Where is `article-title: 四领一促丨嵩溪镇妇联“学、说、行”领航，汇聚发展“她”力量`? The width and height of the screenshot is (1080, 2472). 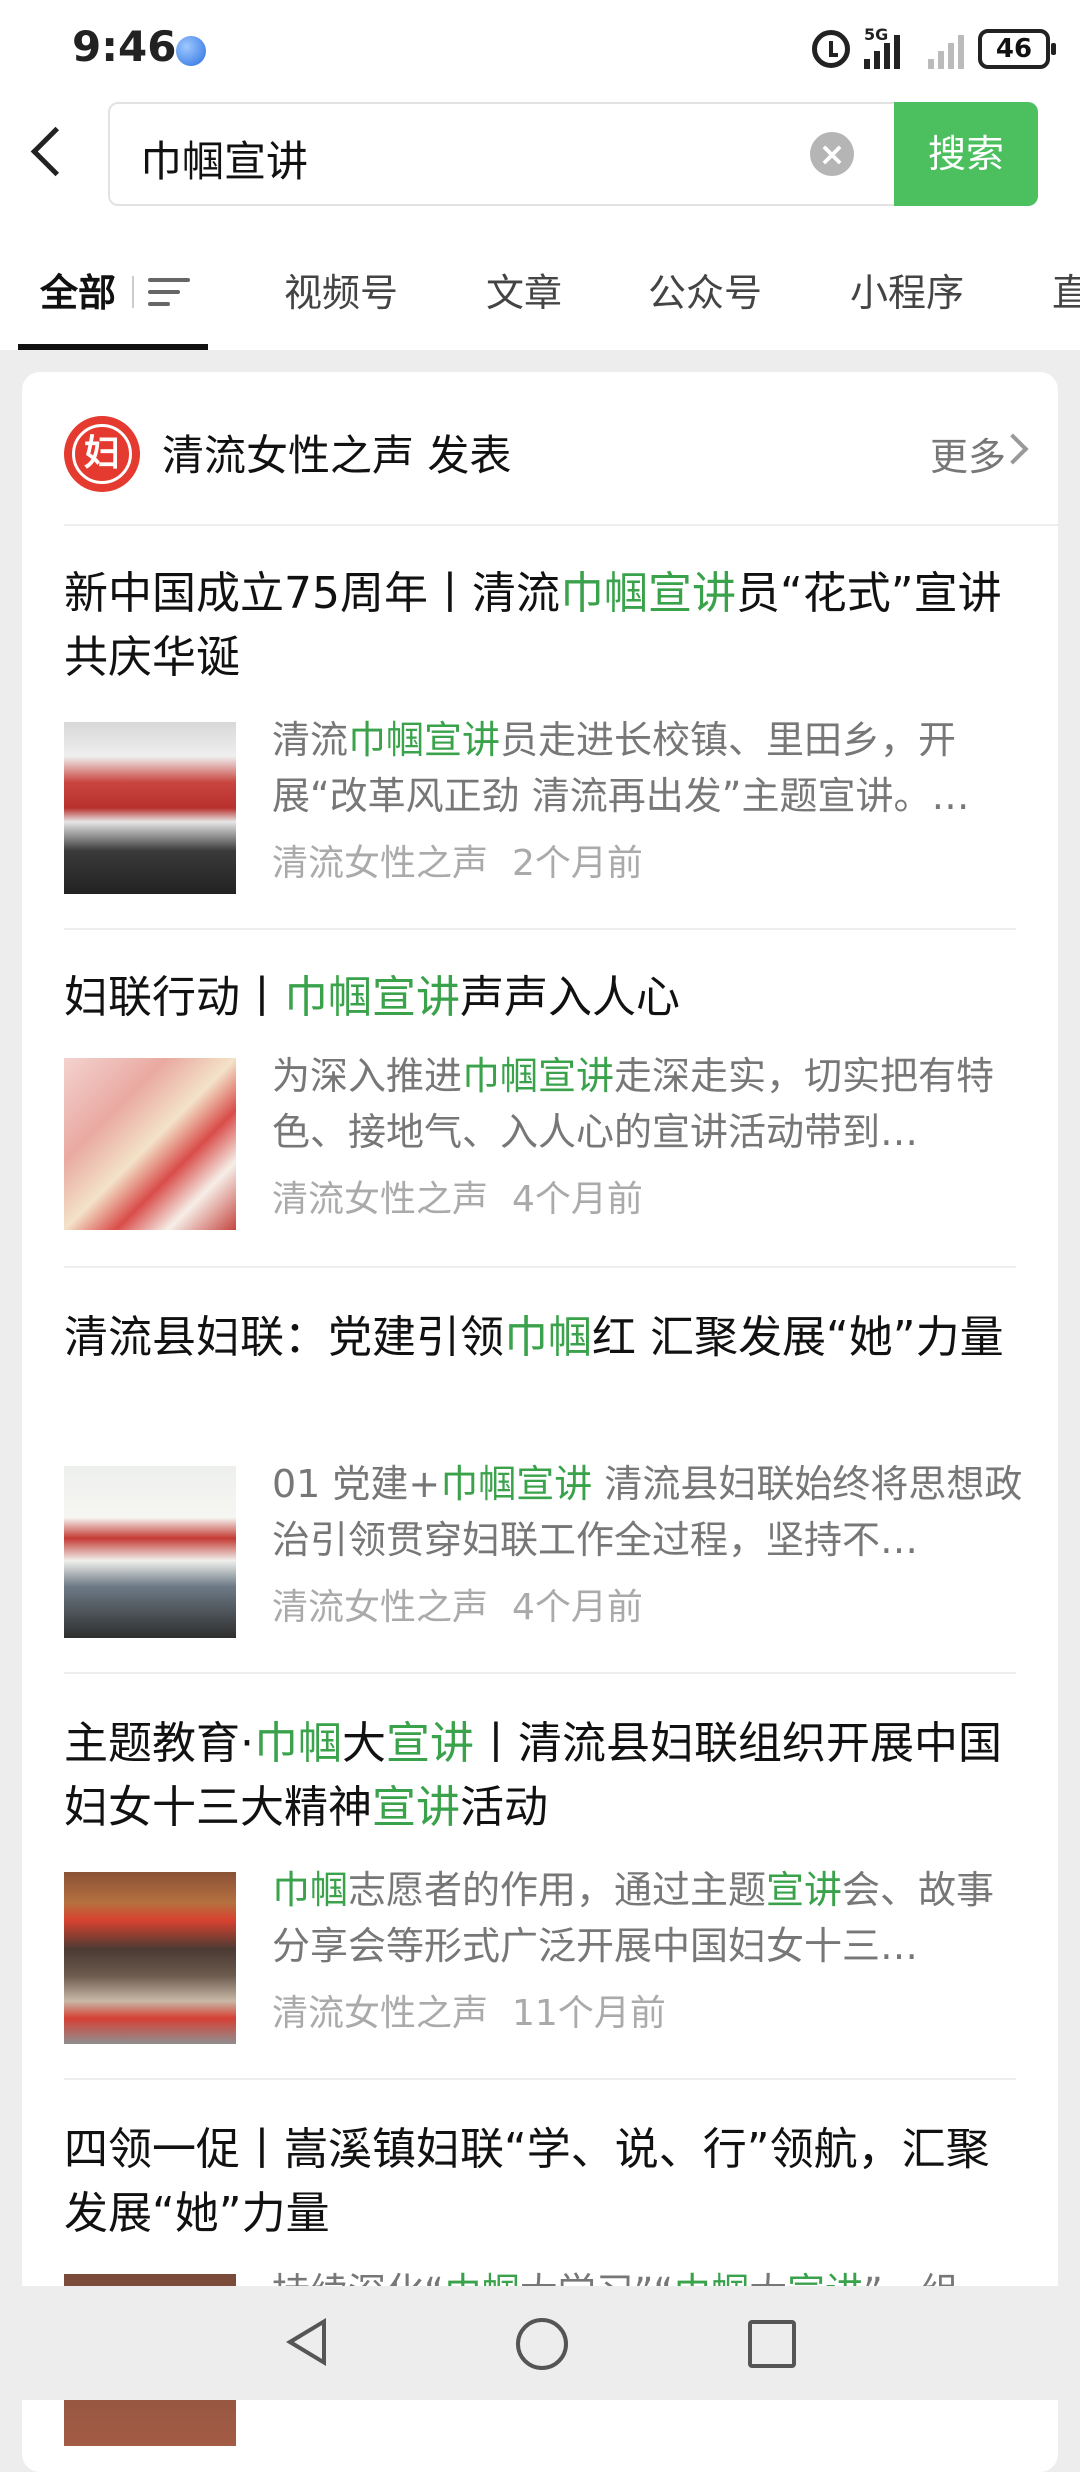
article-title: 四领一促丨嵩溪镇妇联“学、说、行”领航，汇聚发展“她”力量 is located at coordinates (540, 2182).